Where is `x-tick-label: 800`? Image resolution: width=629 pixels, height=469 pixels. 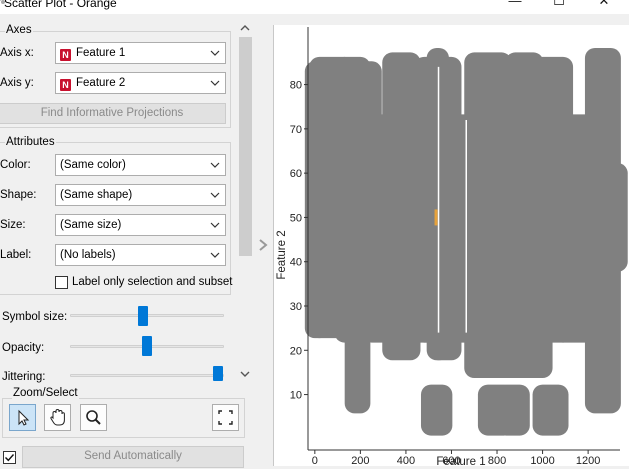
x-tick-label: 800 is located at coordinates (497, 460).